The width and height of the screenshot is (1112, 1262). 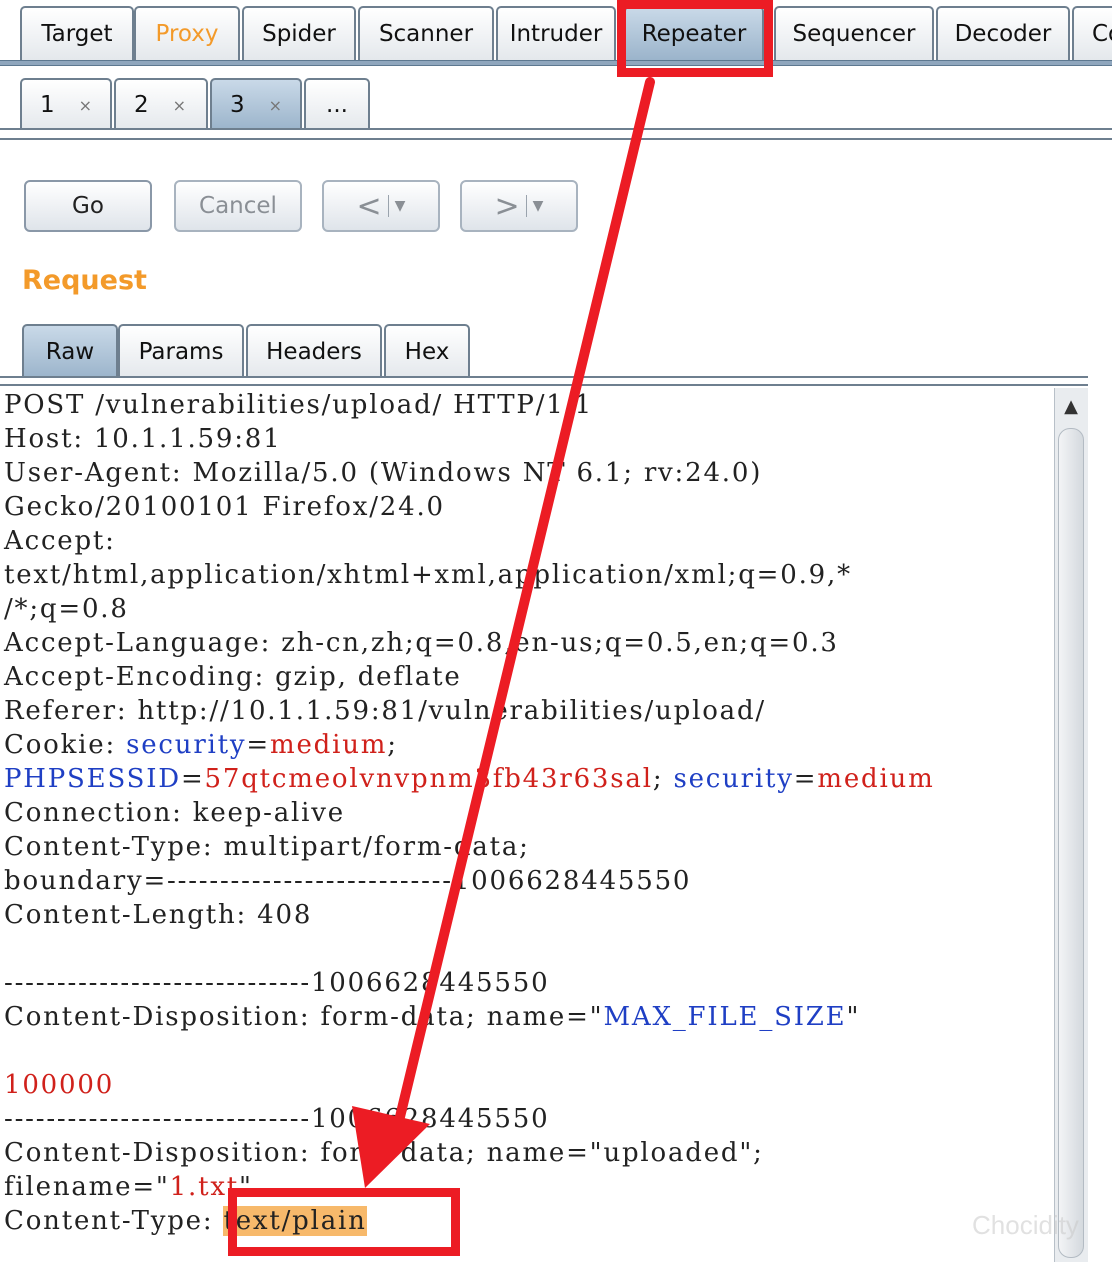 I want to click on forward-button: > ▼, so click(x=519, y=206).